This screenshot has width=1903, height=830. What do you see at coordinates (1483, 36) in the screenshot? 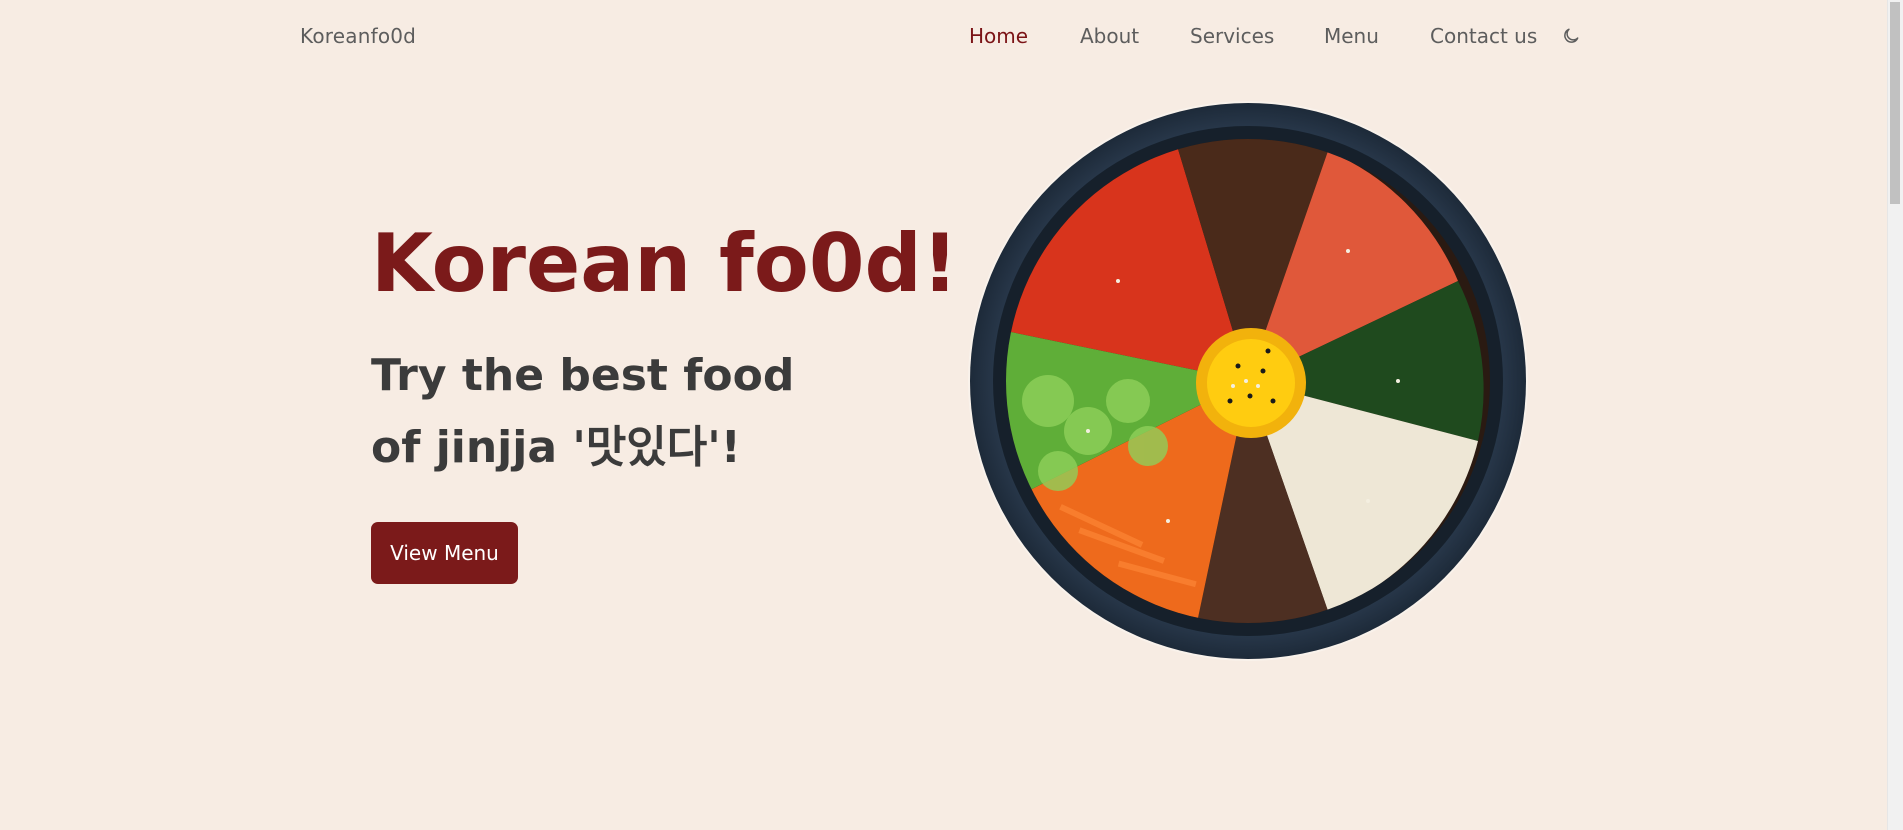
I see `nav-contact: Contact us` at bounding box center [1483, 36].